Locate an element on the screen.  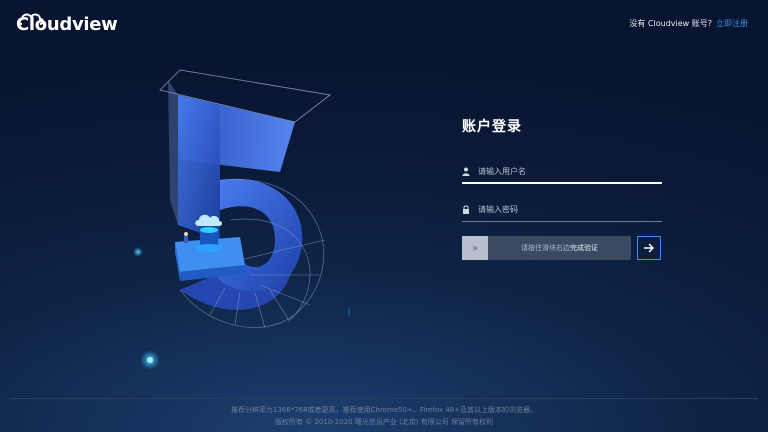
no-account-text: 没有 Cloudview 账号? is located at coordinates (670, 23).